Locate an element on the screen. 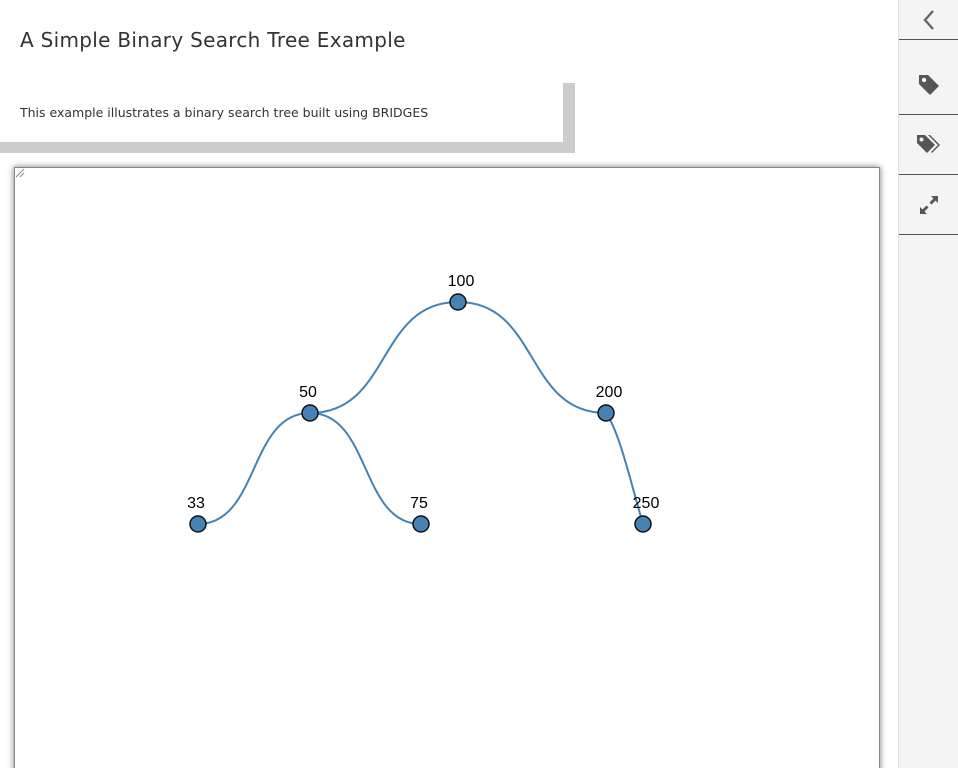 This screenshot has width=958, height=768. expand-icon is located at coordinates (929, 204).